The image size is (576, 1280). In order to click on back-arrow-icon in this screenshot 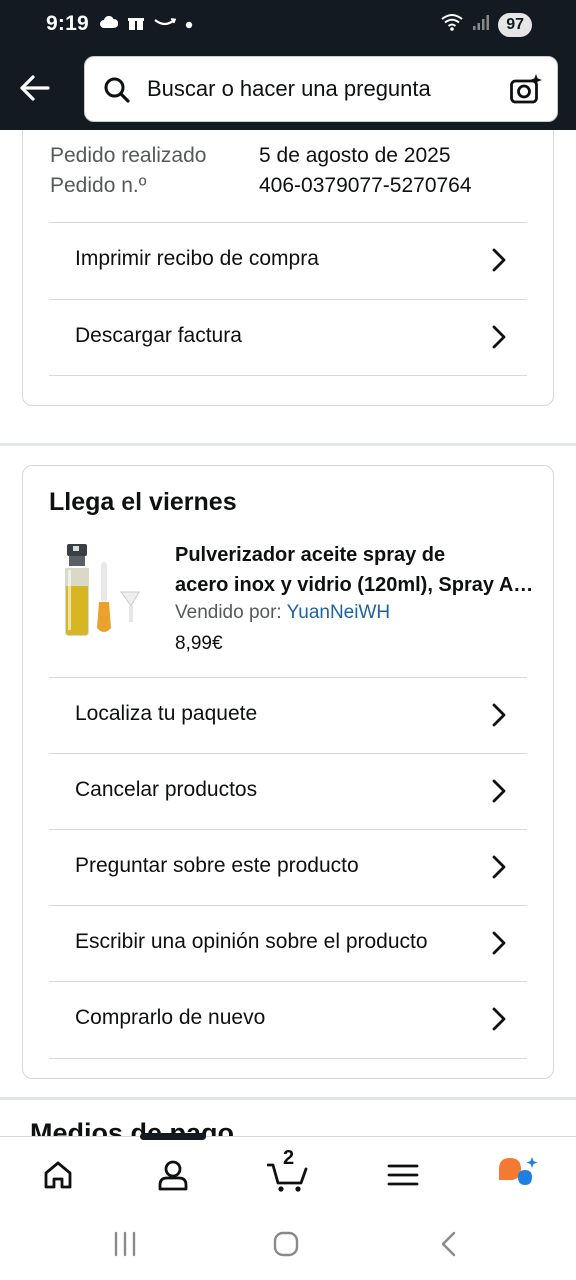, I will do `click(35, 88)`.